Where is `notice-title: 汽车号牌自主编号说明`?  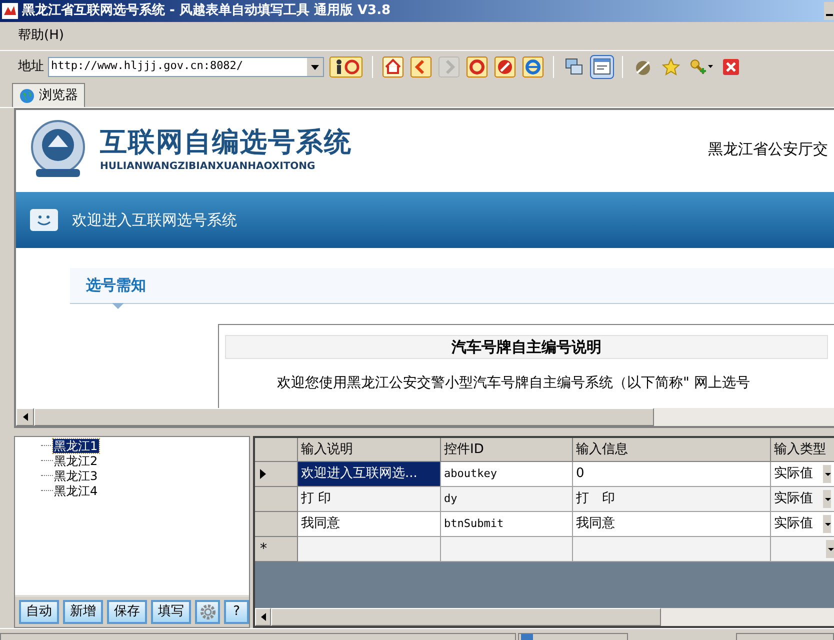 notice-title: 汽车号牌自主编号说明 is located at coordinates (527, 347).